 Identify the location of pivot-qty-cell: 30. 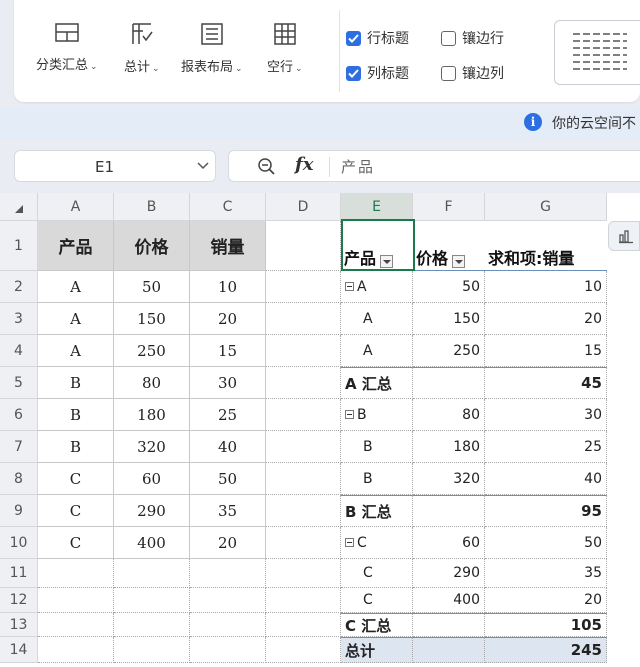
(546, 415).